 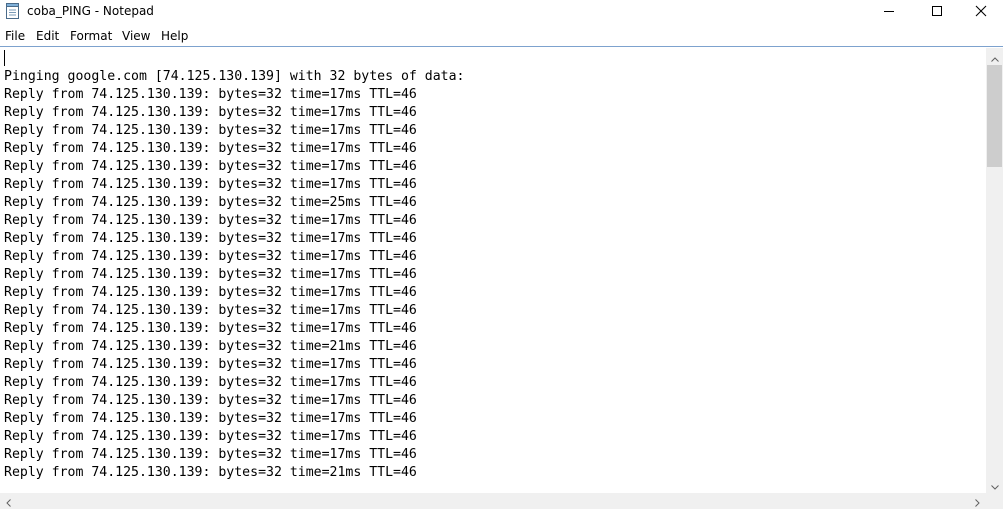 I want to click on scroll-up-button, so click(x=994, y=56).